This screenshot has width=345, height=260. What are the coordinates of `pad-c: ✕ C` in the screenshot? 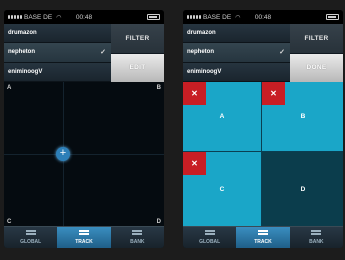 It's located at (222, 189).